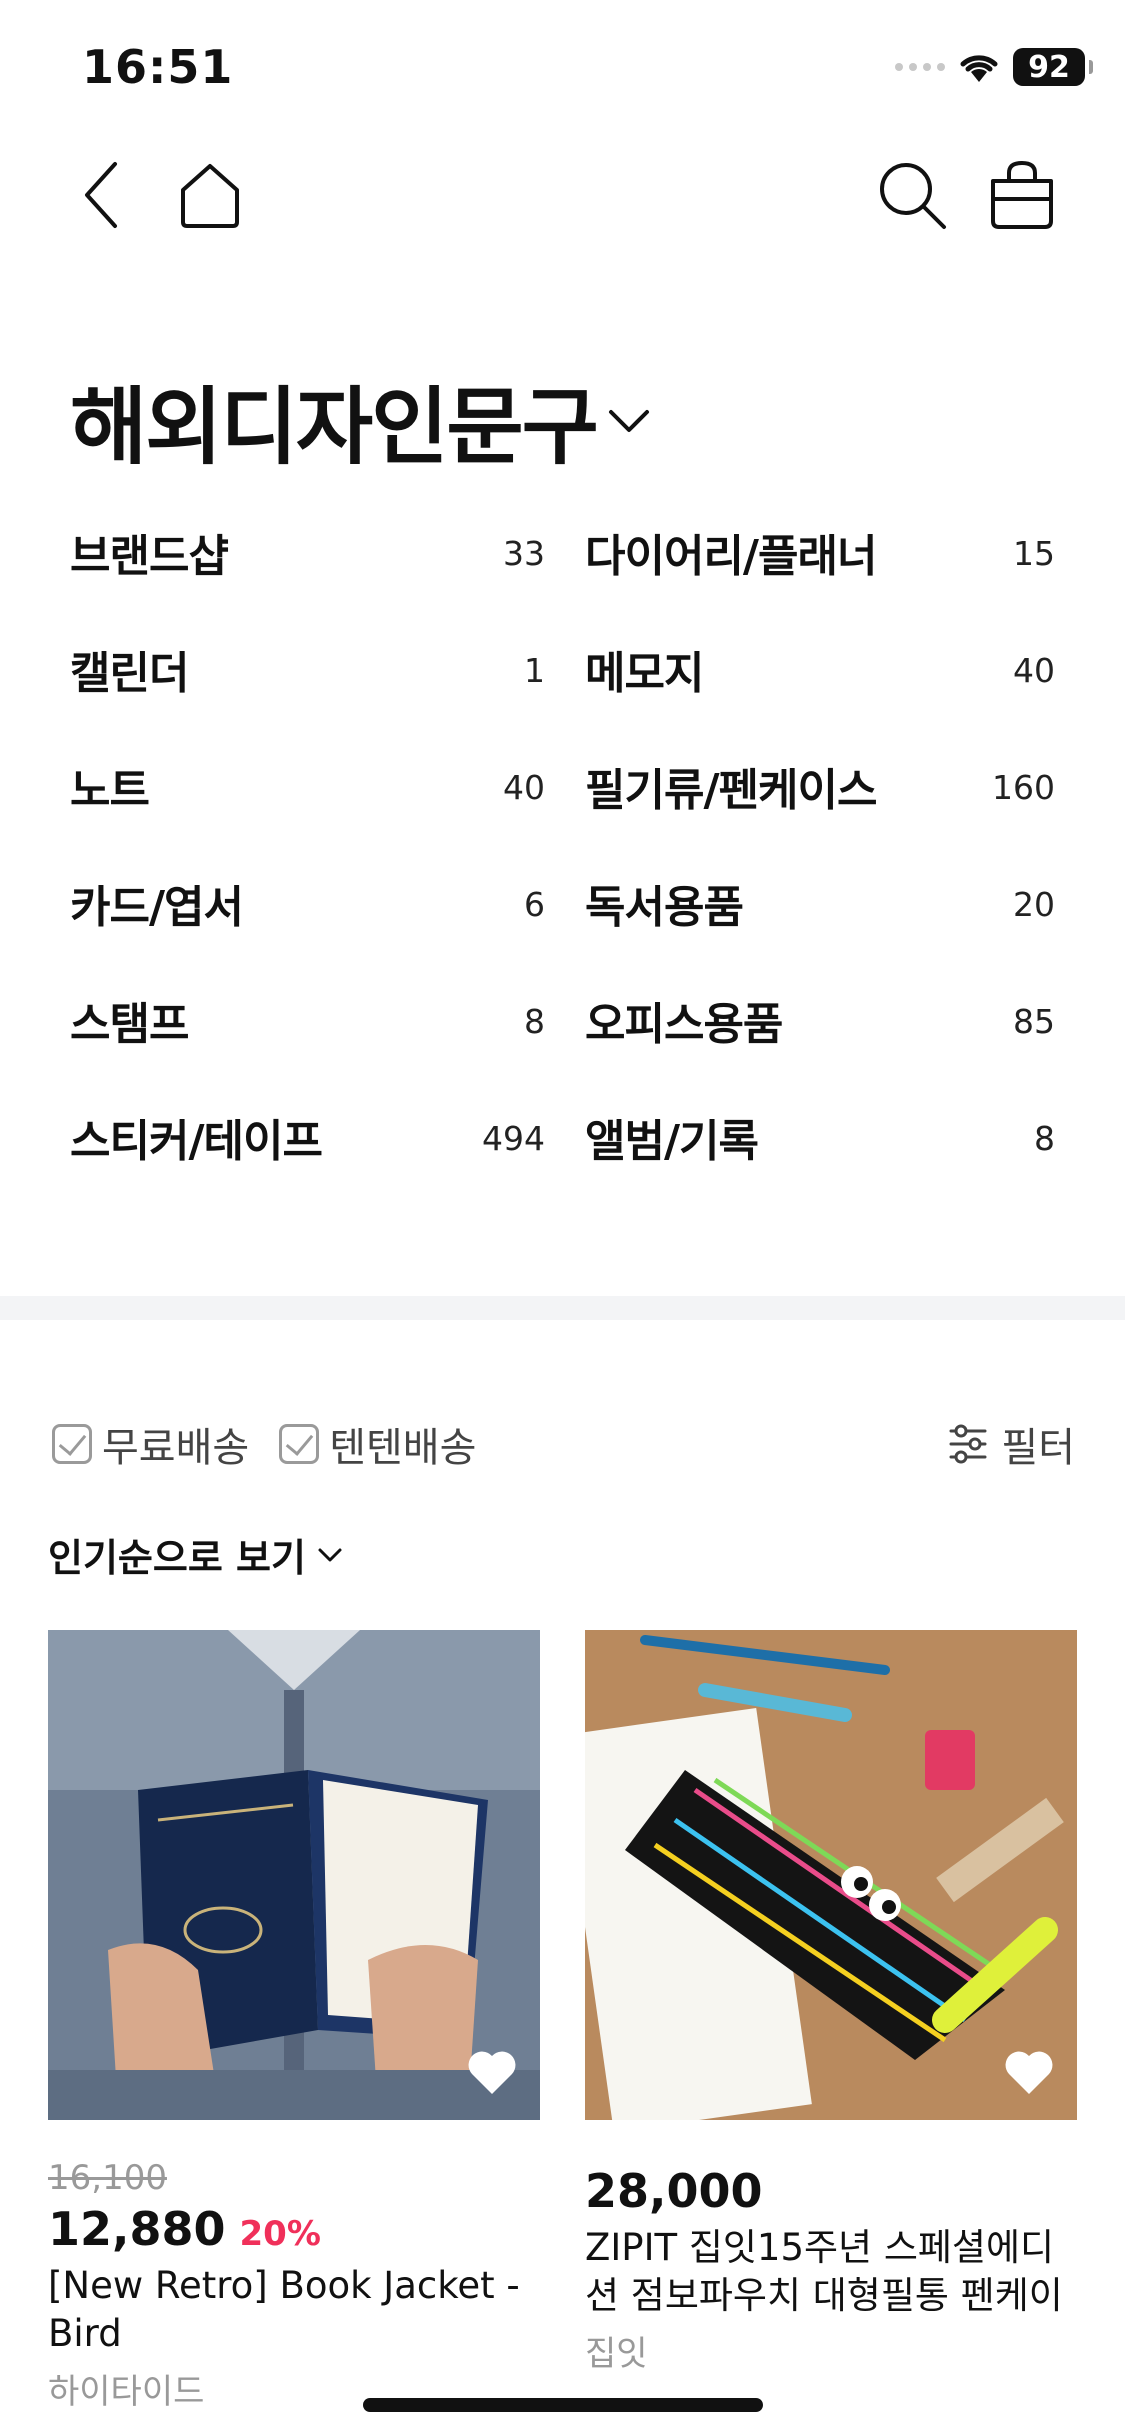 This screenshot has width=1125, height=2436. Describe the element at coordinates (800, 929) in the screenshot. I see `subcategory-reading: 독서용품 20` at that location.